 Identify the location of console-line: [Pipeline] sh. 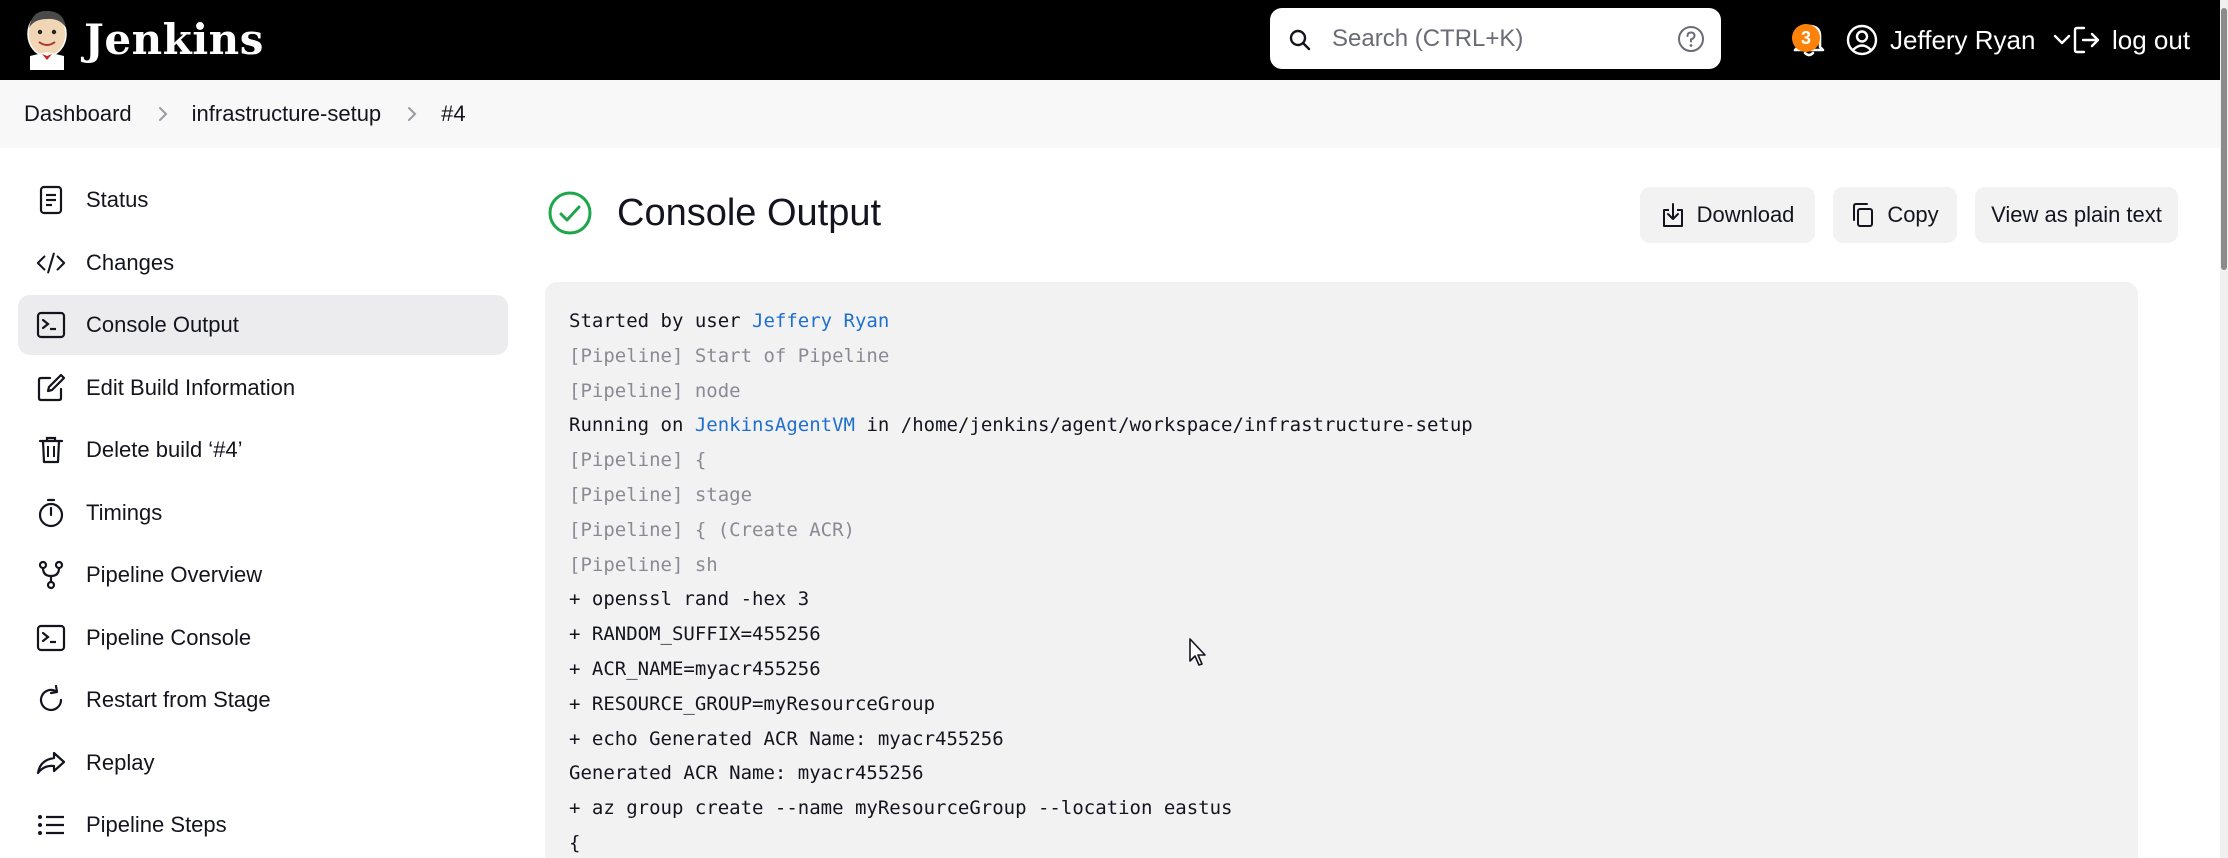
(1341, 565).